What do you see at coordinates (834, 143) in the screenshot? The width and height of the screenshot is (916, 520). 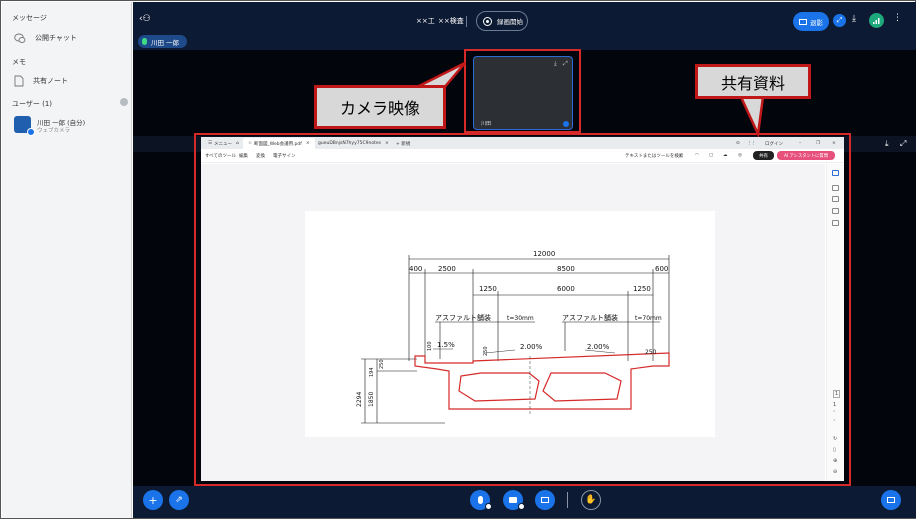 I see `close-window-icon: ×` at bounding box center [834, 143].